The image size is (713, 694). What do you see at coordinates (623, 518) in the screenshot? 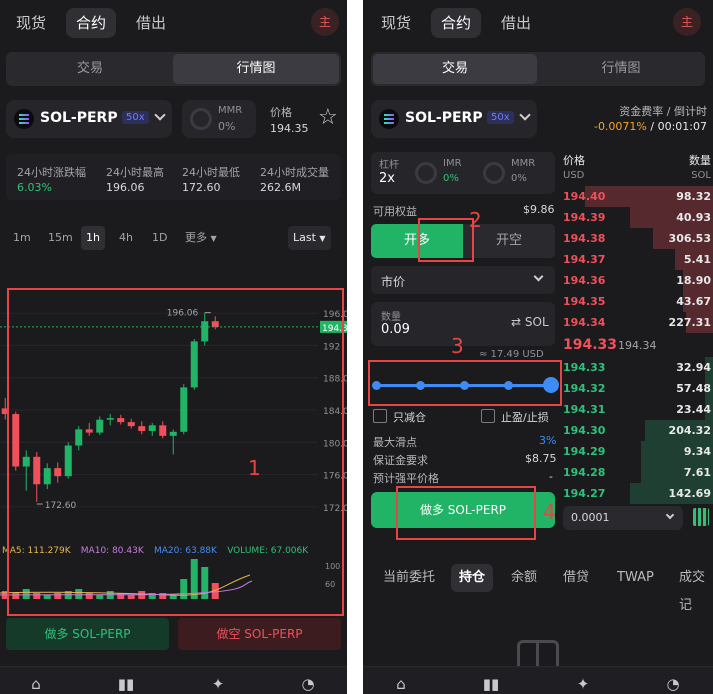
I see `tick-size-select: 0.0001` at bounding box center [623, 518].